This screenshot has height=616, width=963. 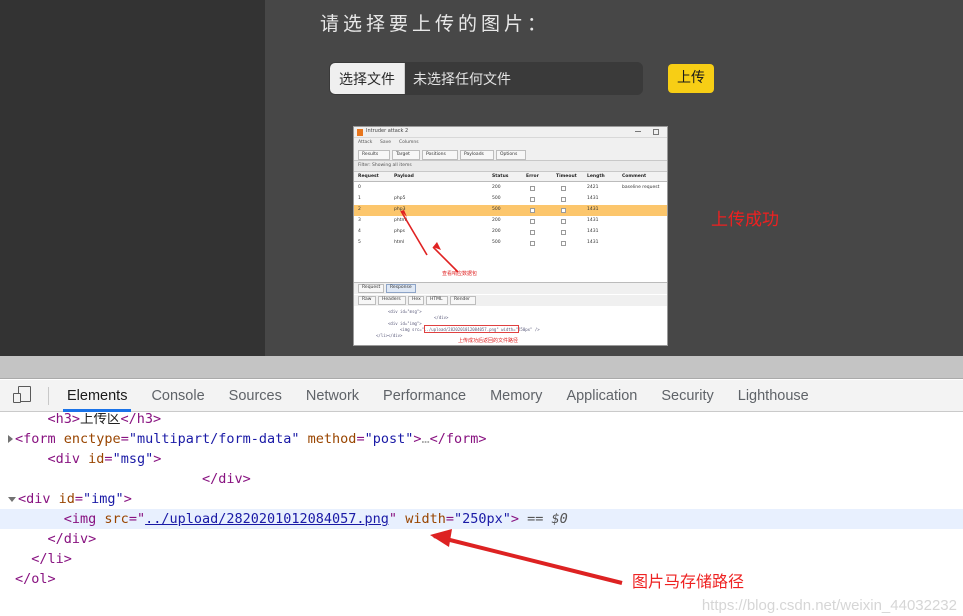 What do you see at coordinates (389, 439) in the screenshot?
I see `dom-attr-method-value: "post"` at bounding box center [389, 439].